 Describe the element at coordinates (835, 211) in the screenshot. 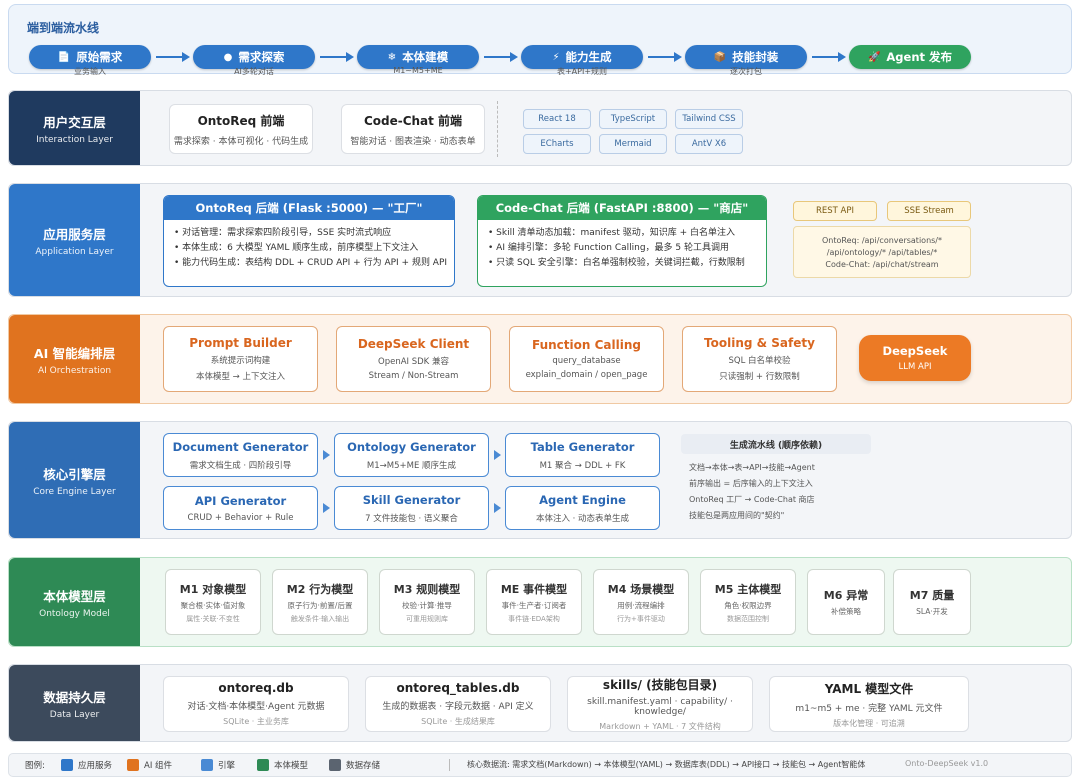

I see `rest-api-tag: REST API` at that location.